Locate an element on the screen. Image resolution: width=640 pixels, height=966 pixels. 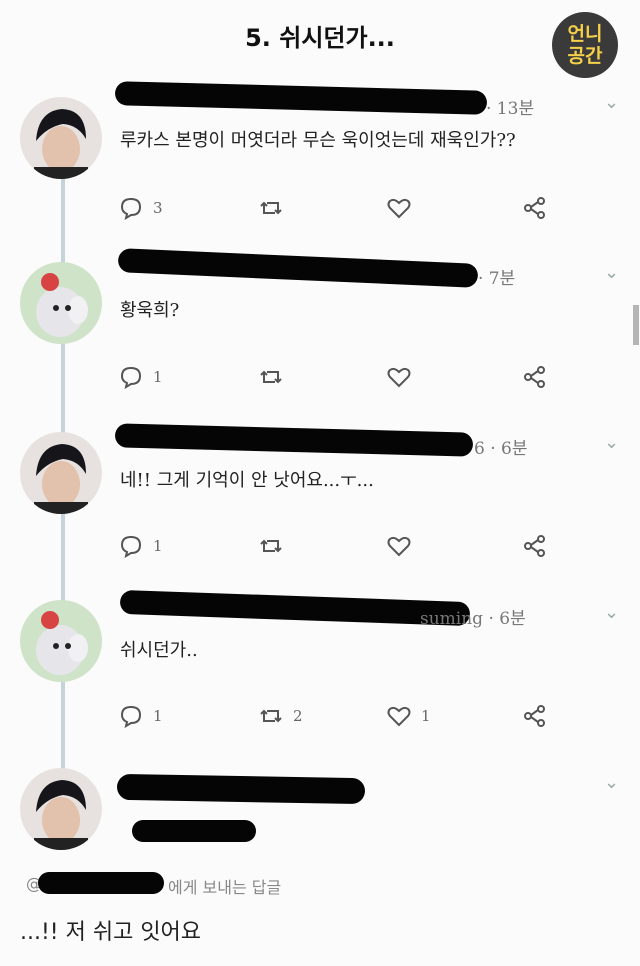
tweet-actions: 1 2 1 is located at coordinates (338, 718).